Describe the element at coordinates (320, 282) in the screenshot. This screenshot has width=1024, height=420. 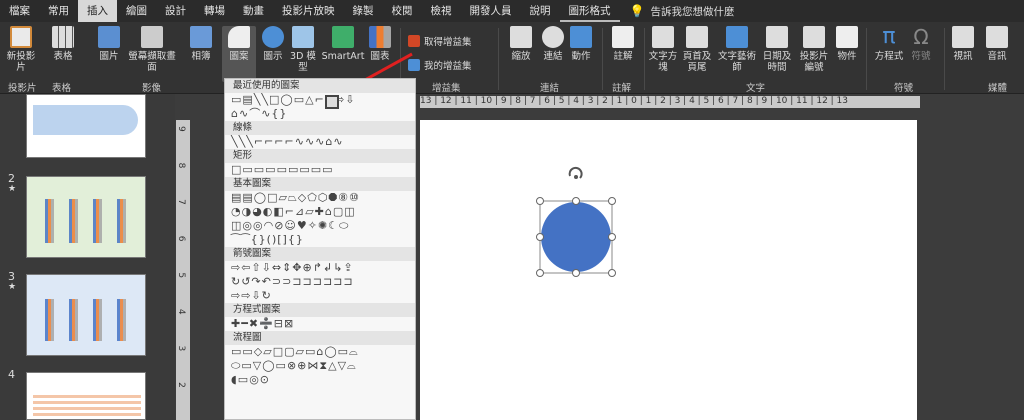
I see `block-arrows-row: ↻↺↷↶⊃⊃⊐⊐⊐⊐⊐⊐` at that location.